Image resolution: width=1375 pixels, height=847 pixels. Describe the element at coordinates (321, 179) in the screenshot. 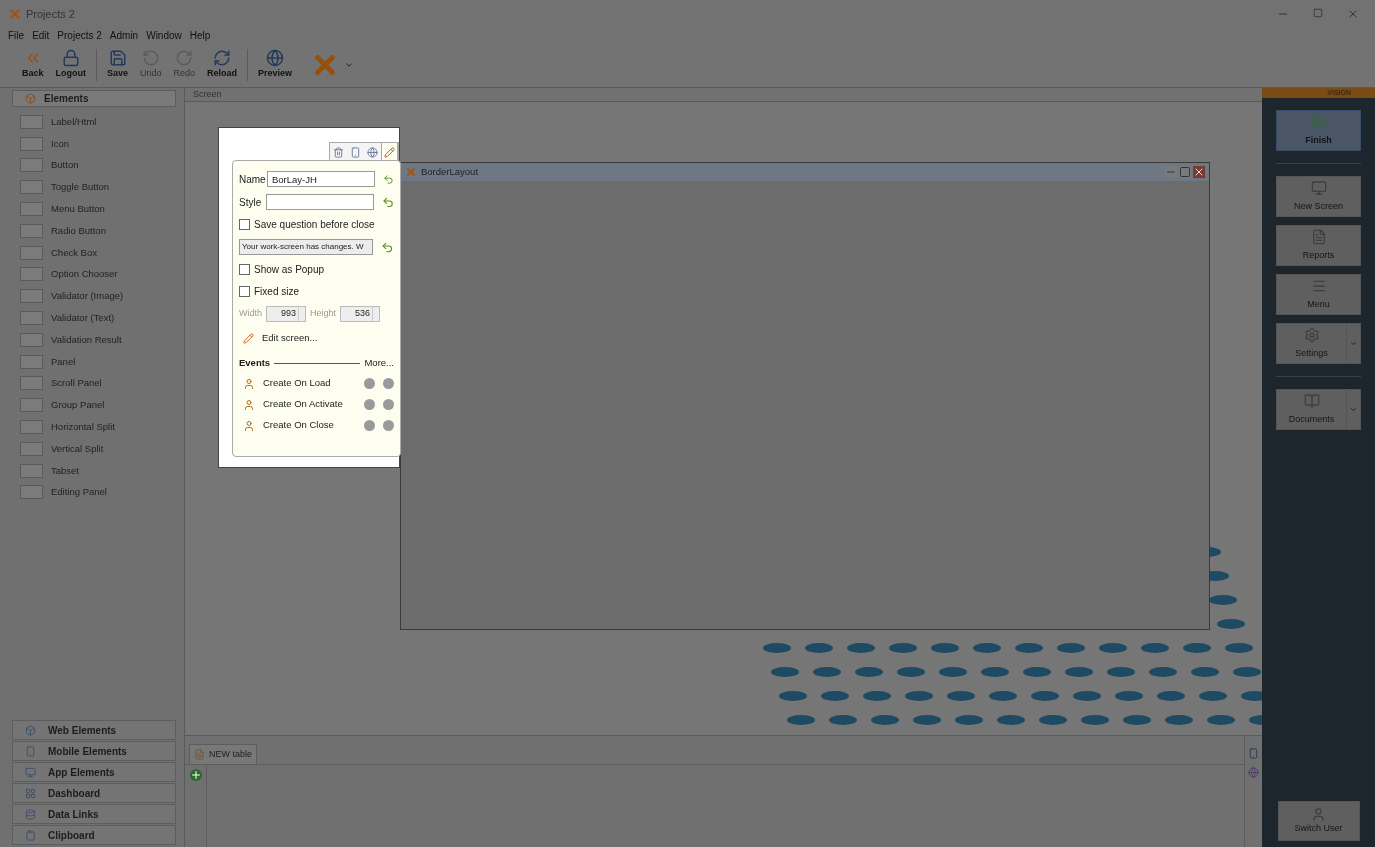

I see `name-field: BorLay-JH` at that location.